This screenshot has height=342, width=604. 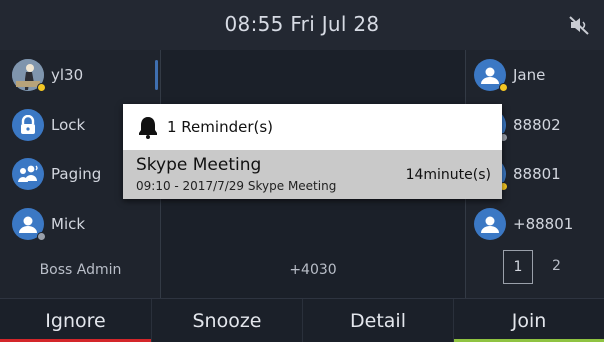 What do you see at coordinates (67, 75) in the screenshot?
I see `line-key-label: yl30` at bounding box center [67, 75].